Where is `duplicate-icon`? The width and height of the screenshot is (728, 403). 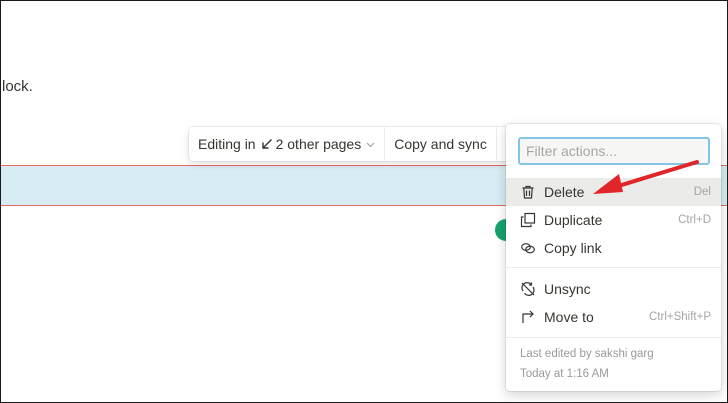 duplicate-icon is located at coordinates (528, 220).